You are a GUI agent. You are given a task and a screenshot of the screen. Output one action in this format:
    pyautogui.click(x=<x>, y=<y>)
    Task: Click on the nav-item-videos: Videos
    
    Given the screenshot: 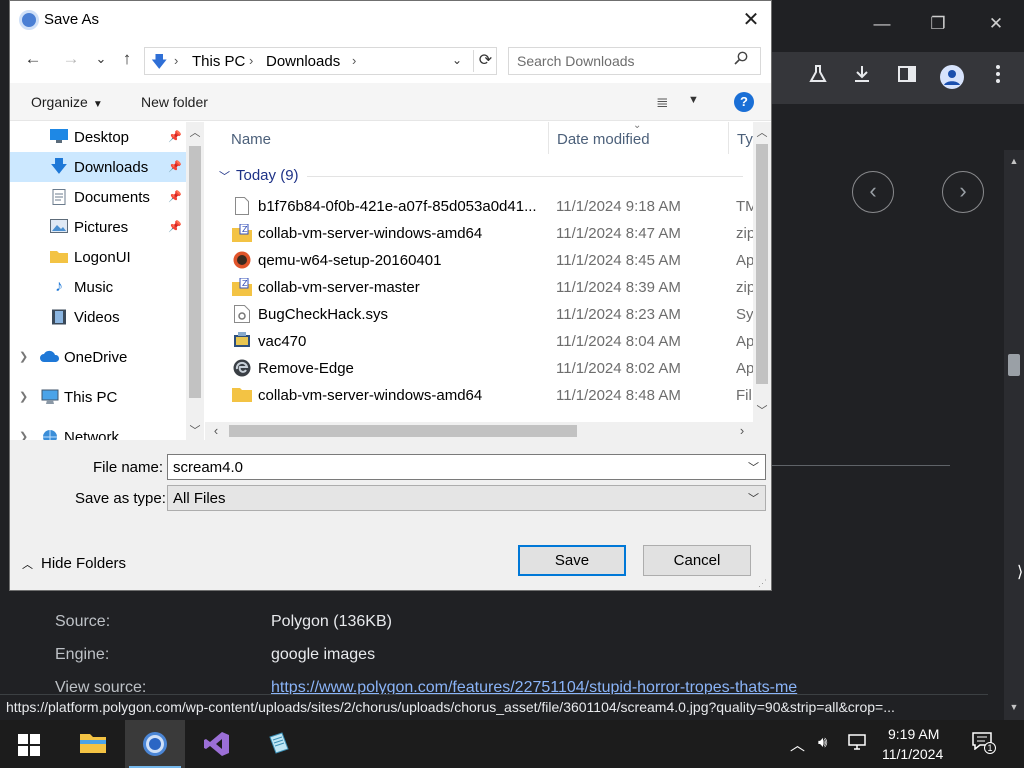 What is the action you would take?
    pyautogui.click(x=98, y=317)
    